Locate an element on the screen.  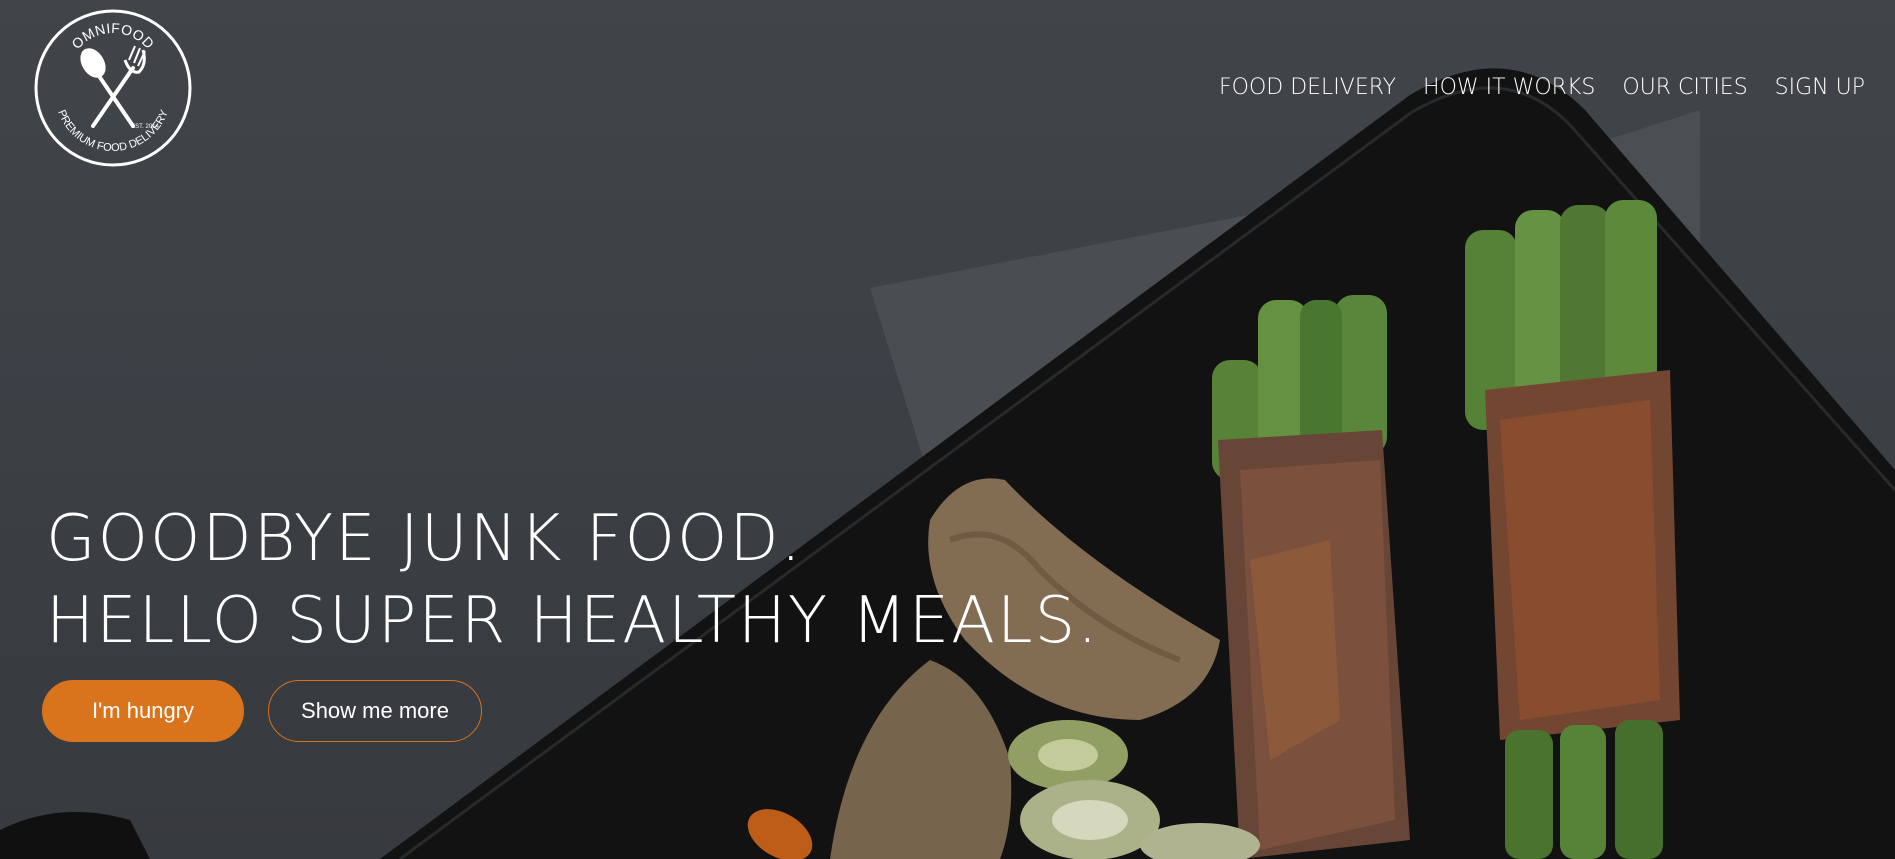
svg-text: PREMIUM FOOD DELIVERY is located at coordinates (113, 131).